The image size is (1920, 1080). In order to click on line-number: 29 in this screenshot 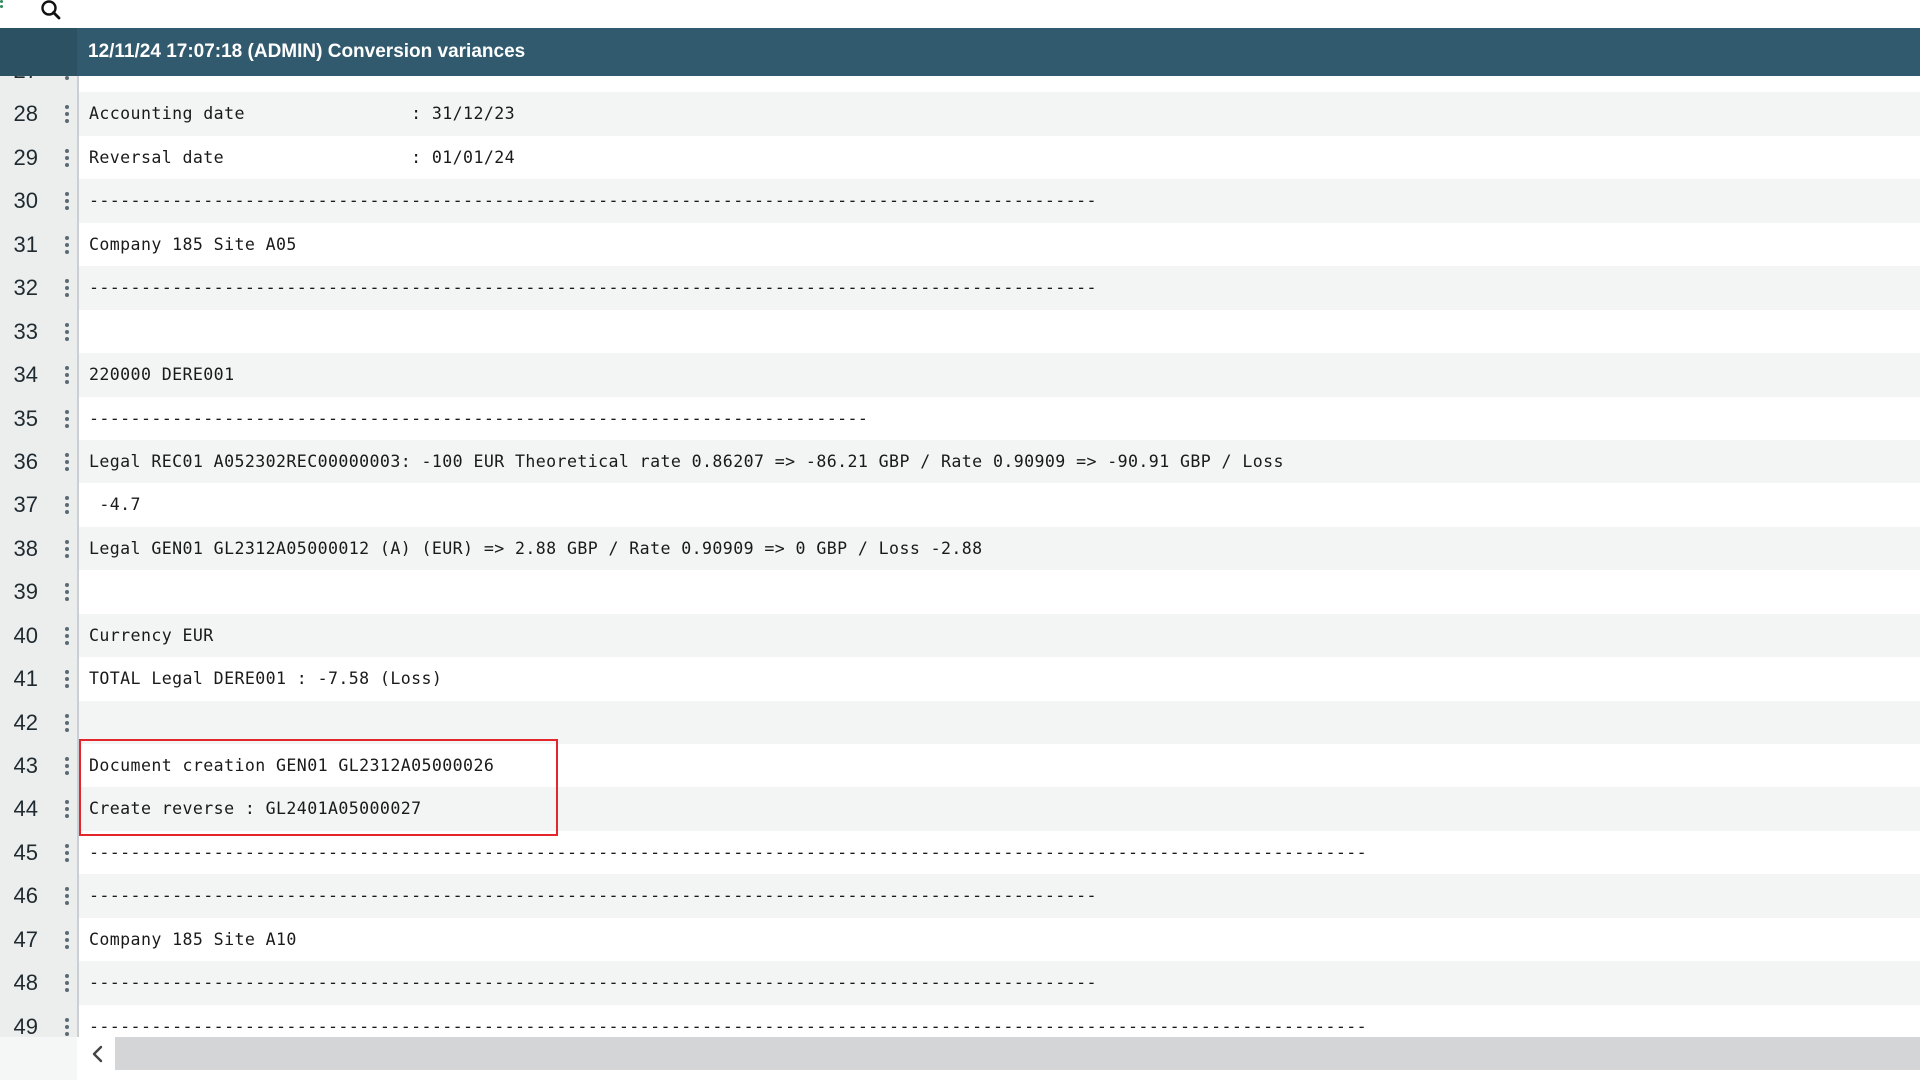, I will do `click(25, 157)`.